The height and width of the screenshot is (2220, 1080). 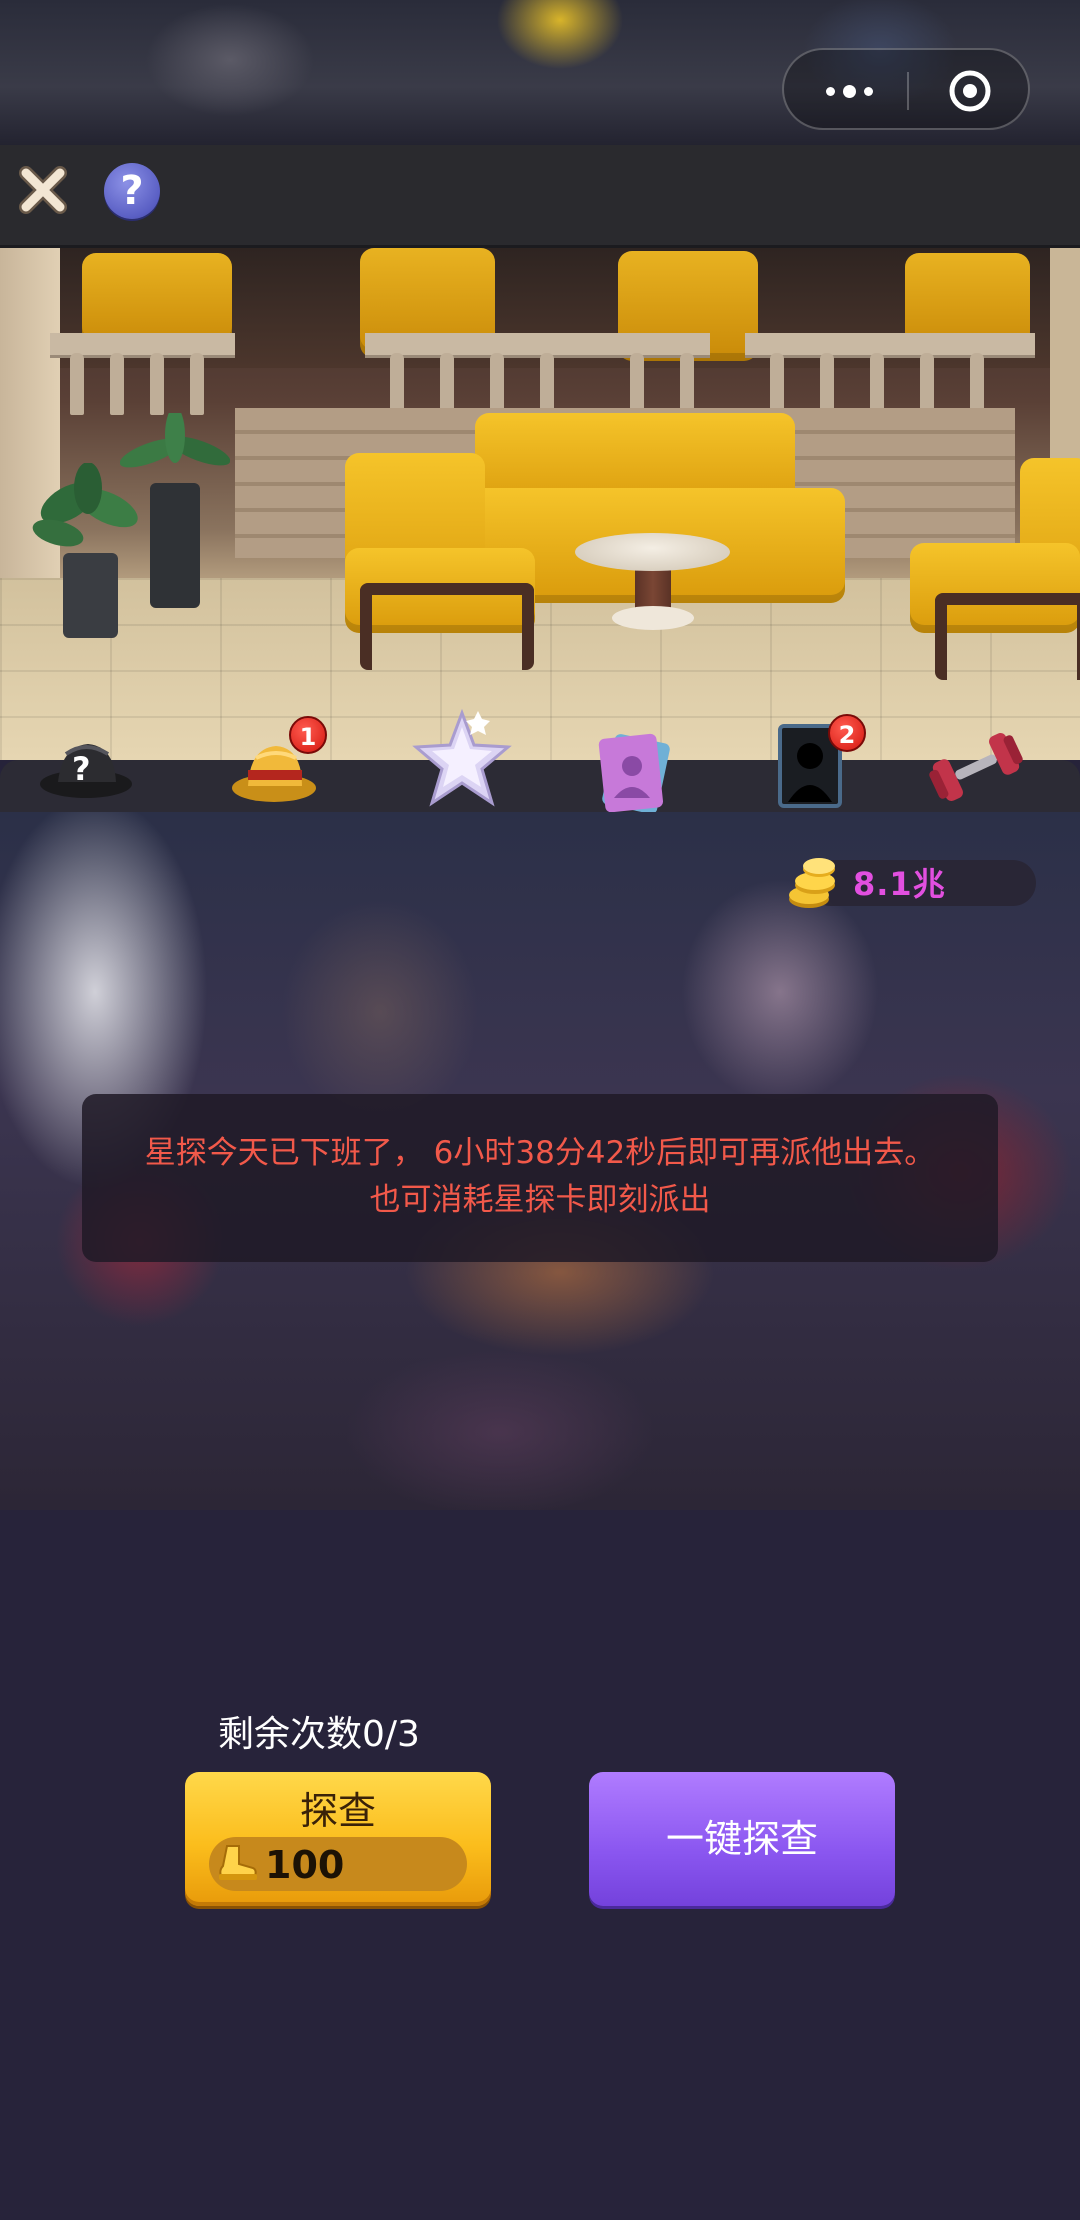 I want to click on more-dots-icon, so click(x=849, y=91).